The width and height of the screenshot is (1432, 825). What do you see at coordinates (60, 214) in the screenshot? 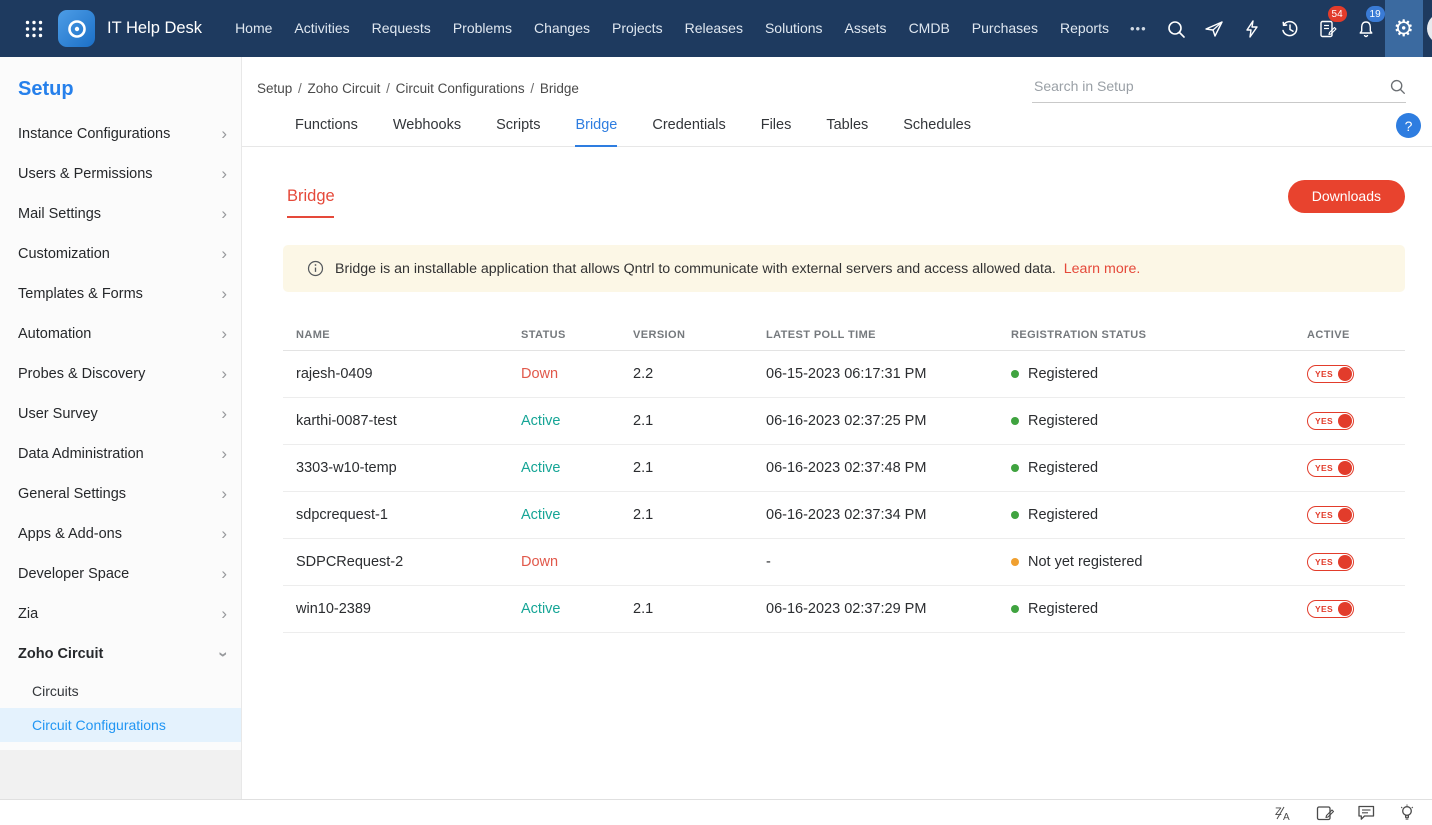
I see `sidebar-item-label: Mail Settings` at bounding box center [60, 214].